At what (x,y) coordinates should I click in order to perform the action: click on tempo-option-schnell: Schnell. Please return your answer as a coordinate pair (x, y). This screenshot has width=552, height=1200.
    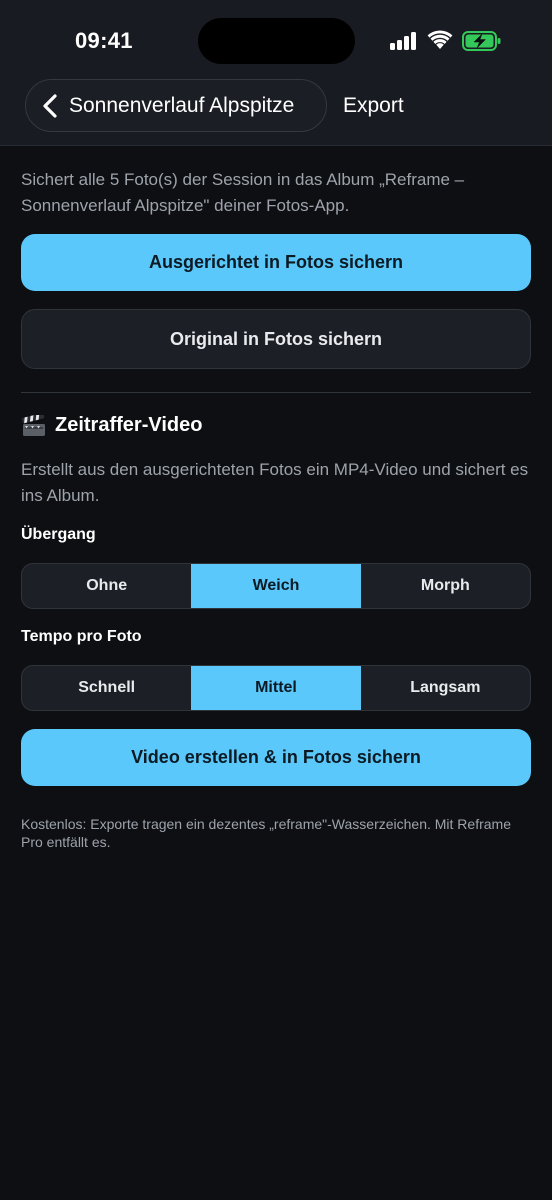
    Looking at the image, I should click on (106, 688).